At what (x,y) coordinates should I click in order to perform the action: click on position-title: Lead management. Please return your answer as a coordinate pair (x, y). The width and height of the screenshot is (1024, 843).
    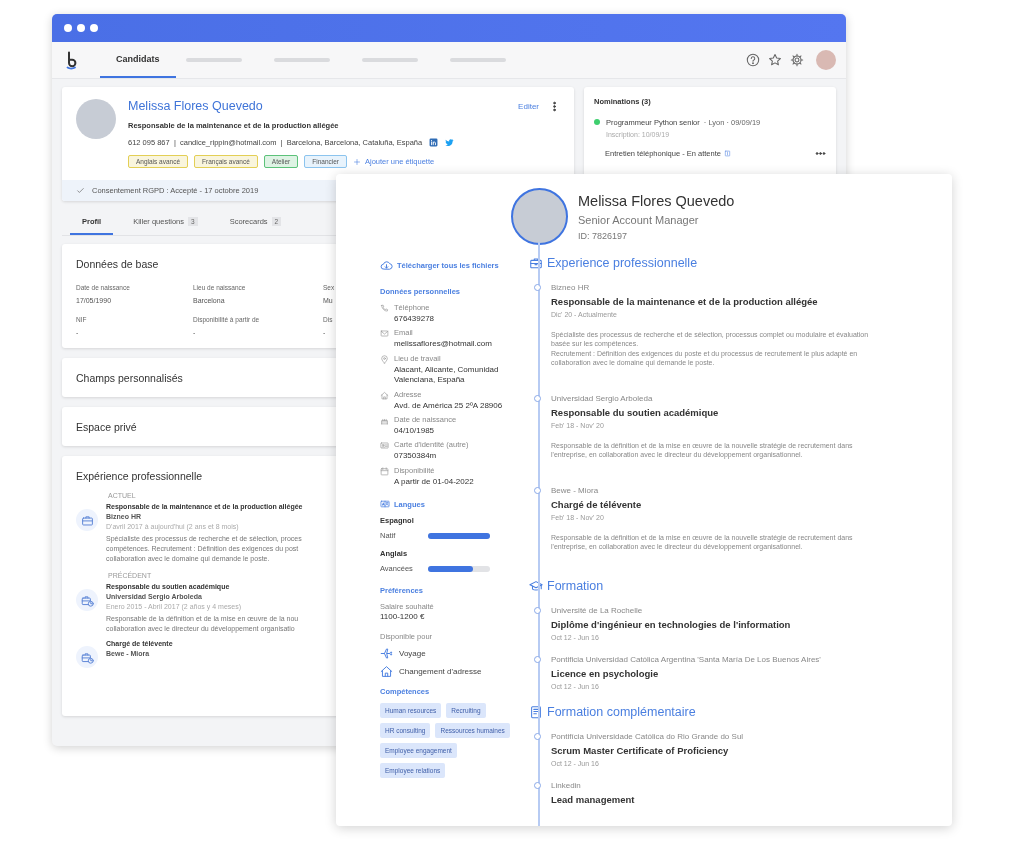
    Looking at the image, I should click on (593, 799).